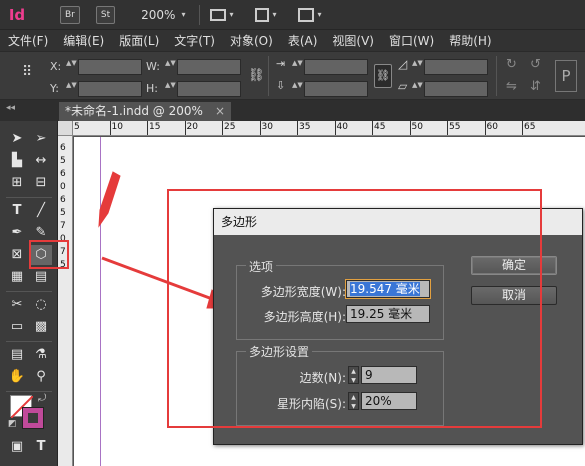 This screenshot has height=466, width=585. I want to click on content-placer-icon: ⊟, so click(41, 183).